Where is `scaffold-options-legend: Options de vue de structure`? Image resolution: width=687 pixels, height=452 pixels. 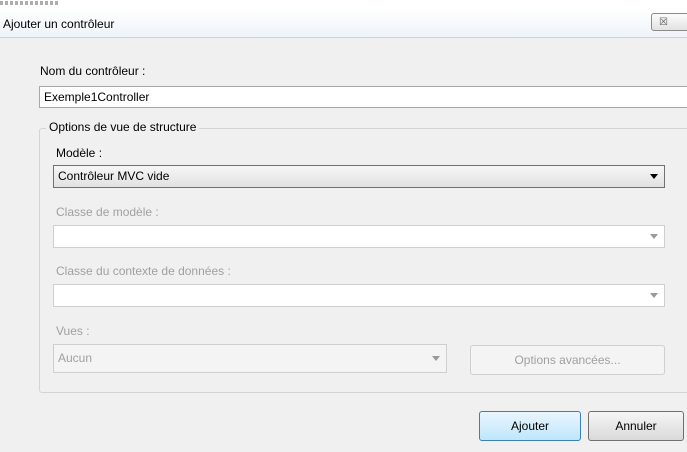
scaffold-options-legend: Options de vue de structure is located at coordinates (123, 127).